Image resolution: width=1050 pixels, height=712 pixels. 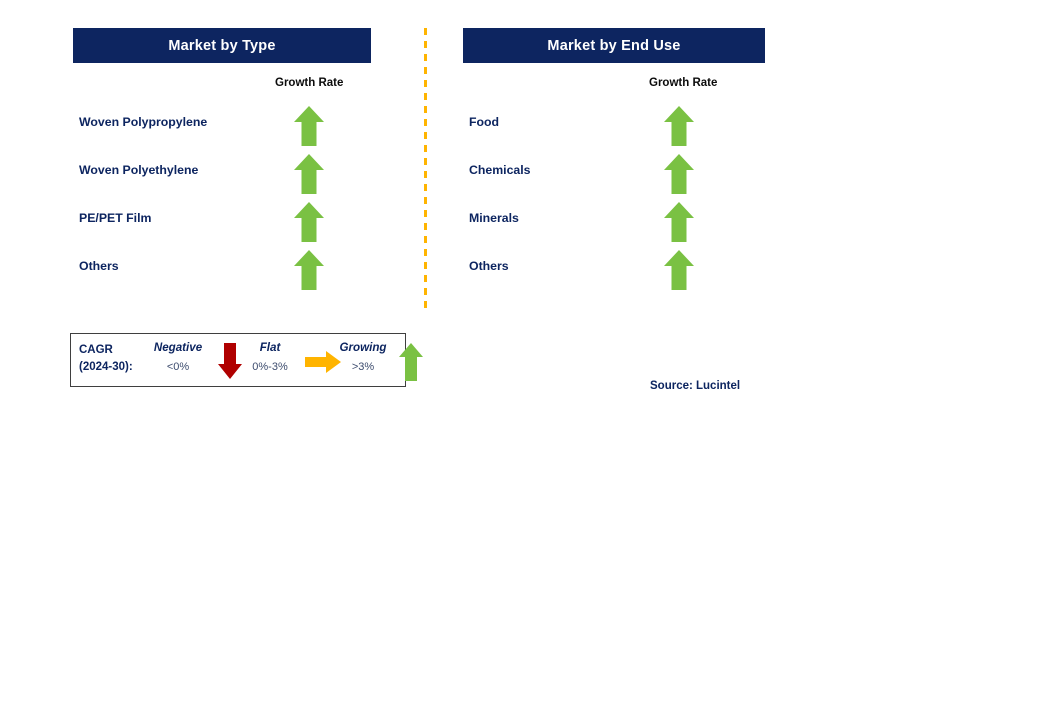 I want to click on growth-rate-column-header-right: Growth Rate, so click(x=683, y=83).